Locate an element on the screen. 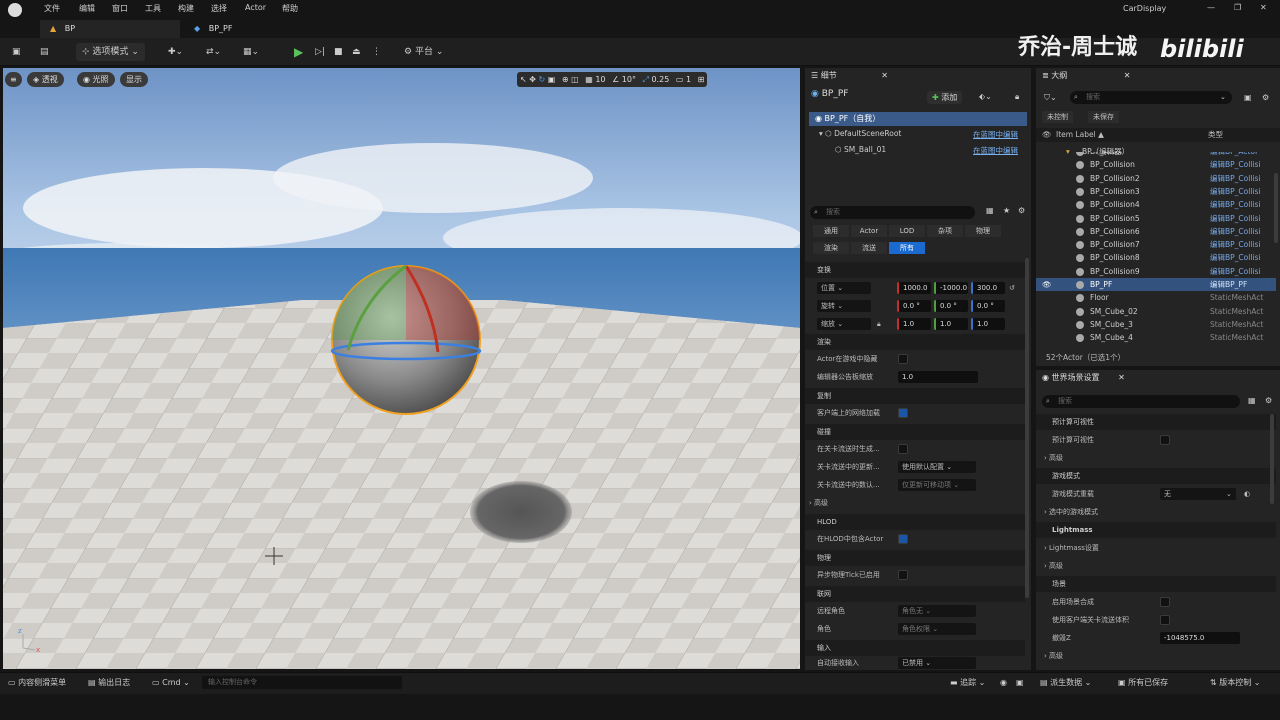 The width and height of the screenshot is (1280, 720). layout-icon: ⊞ is located at coordinates (701, 79).